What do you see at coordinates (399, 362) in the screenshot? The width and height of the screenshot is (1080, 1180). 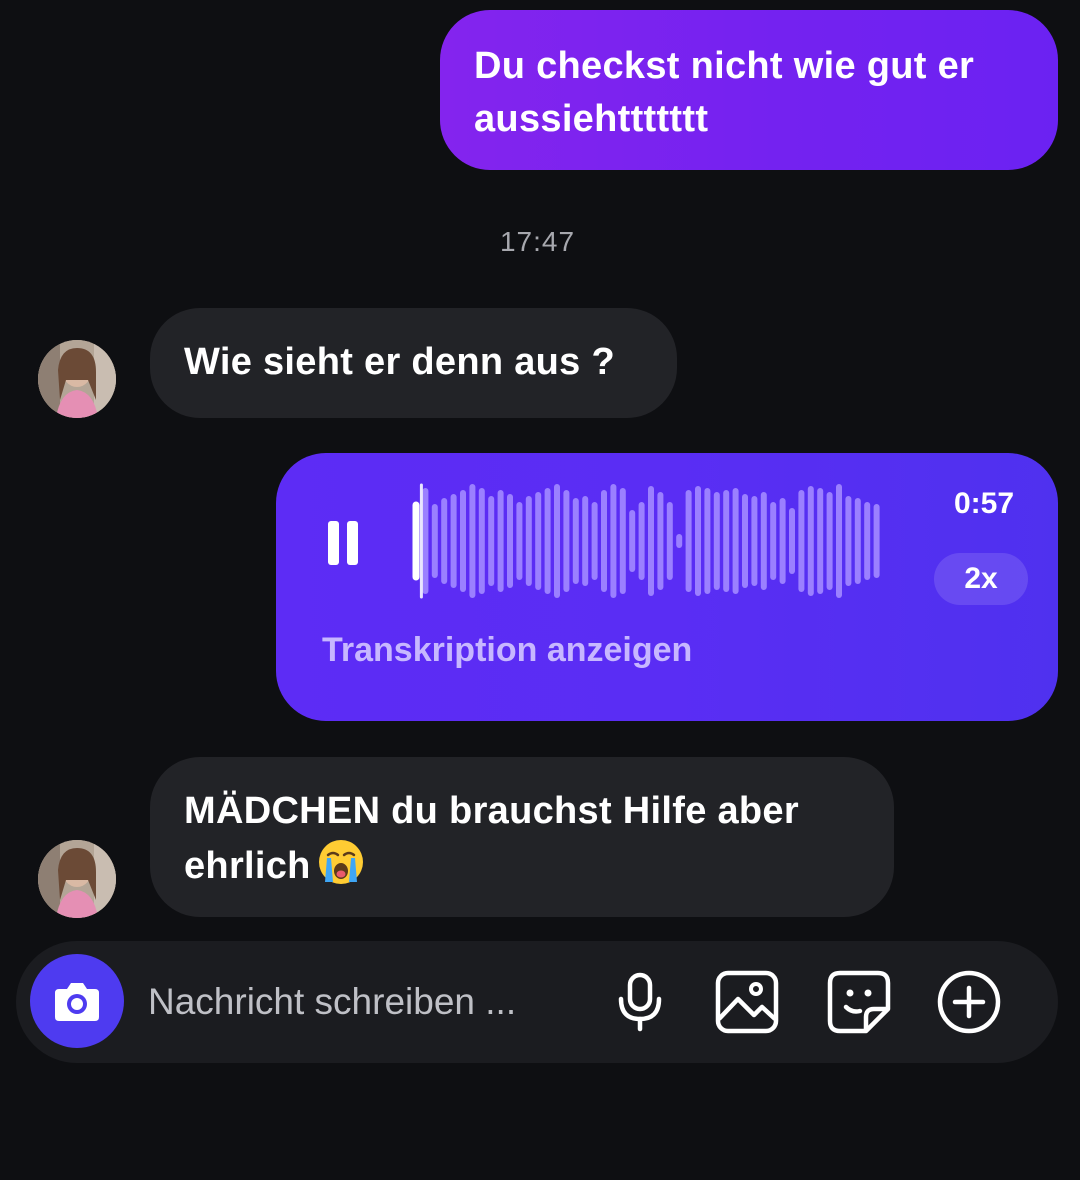 I see `received-message-text: Wie sieht er denn aus ?` at bounding box center [399, 362].